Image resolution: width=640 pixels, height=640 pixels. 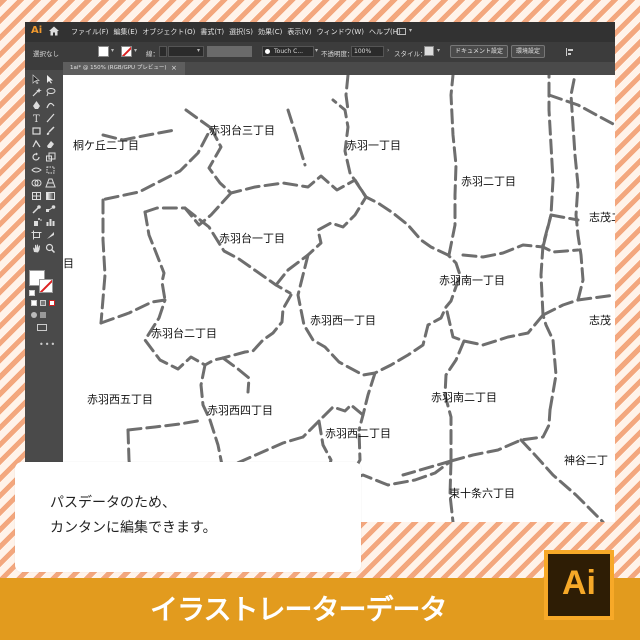 I want to click on artboard-tool-icon, so click(x=36, y=235).